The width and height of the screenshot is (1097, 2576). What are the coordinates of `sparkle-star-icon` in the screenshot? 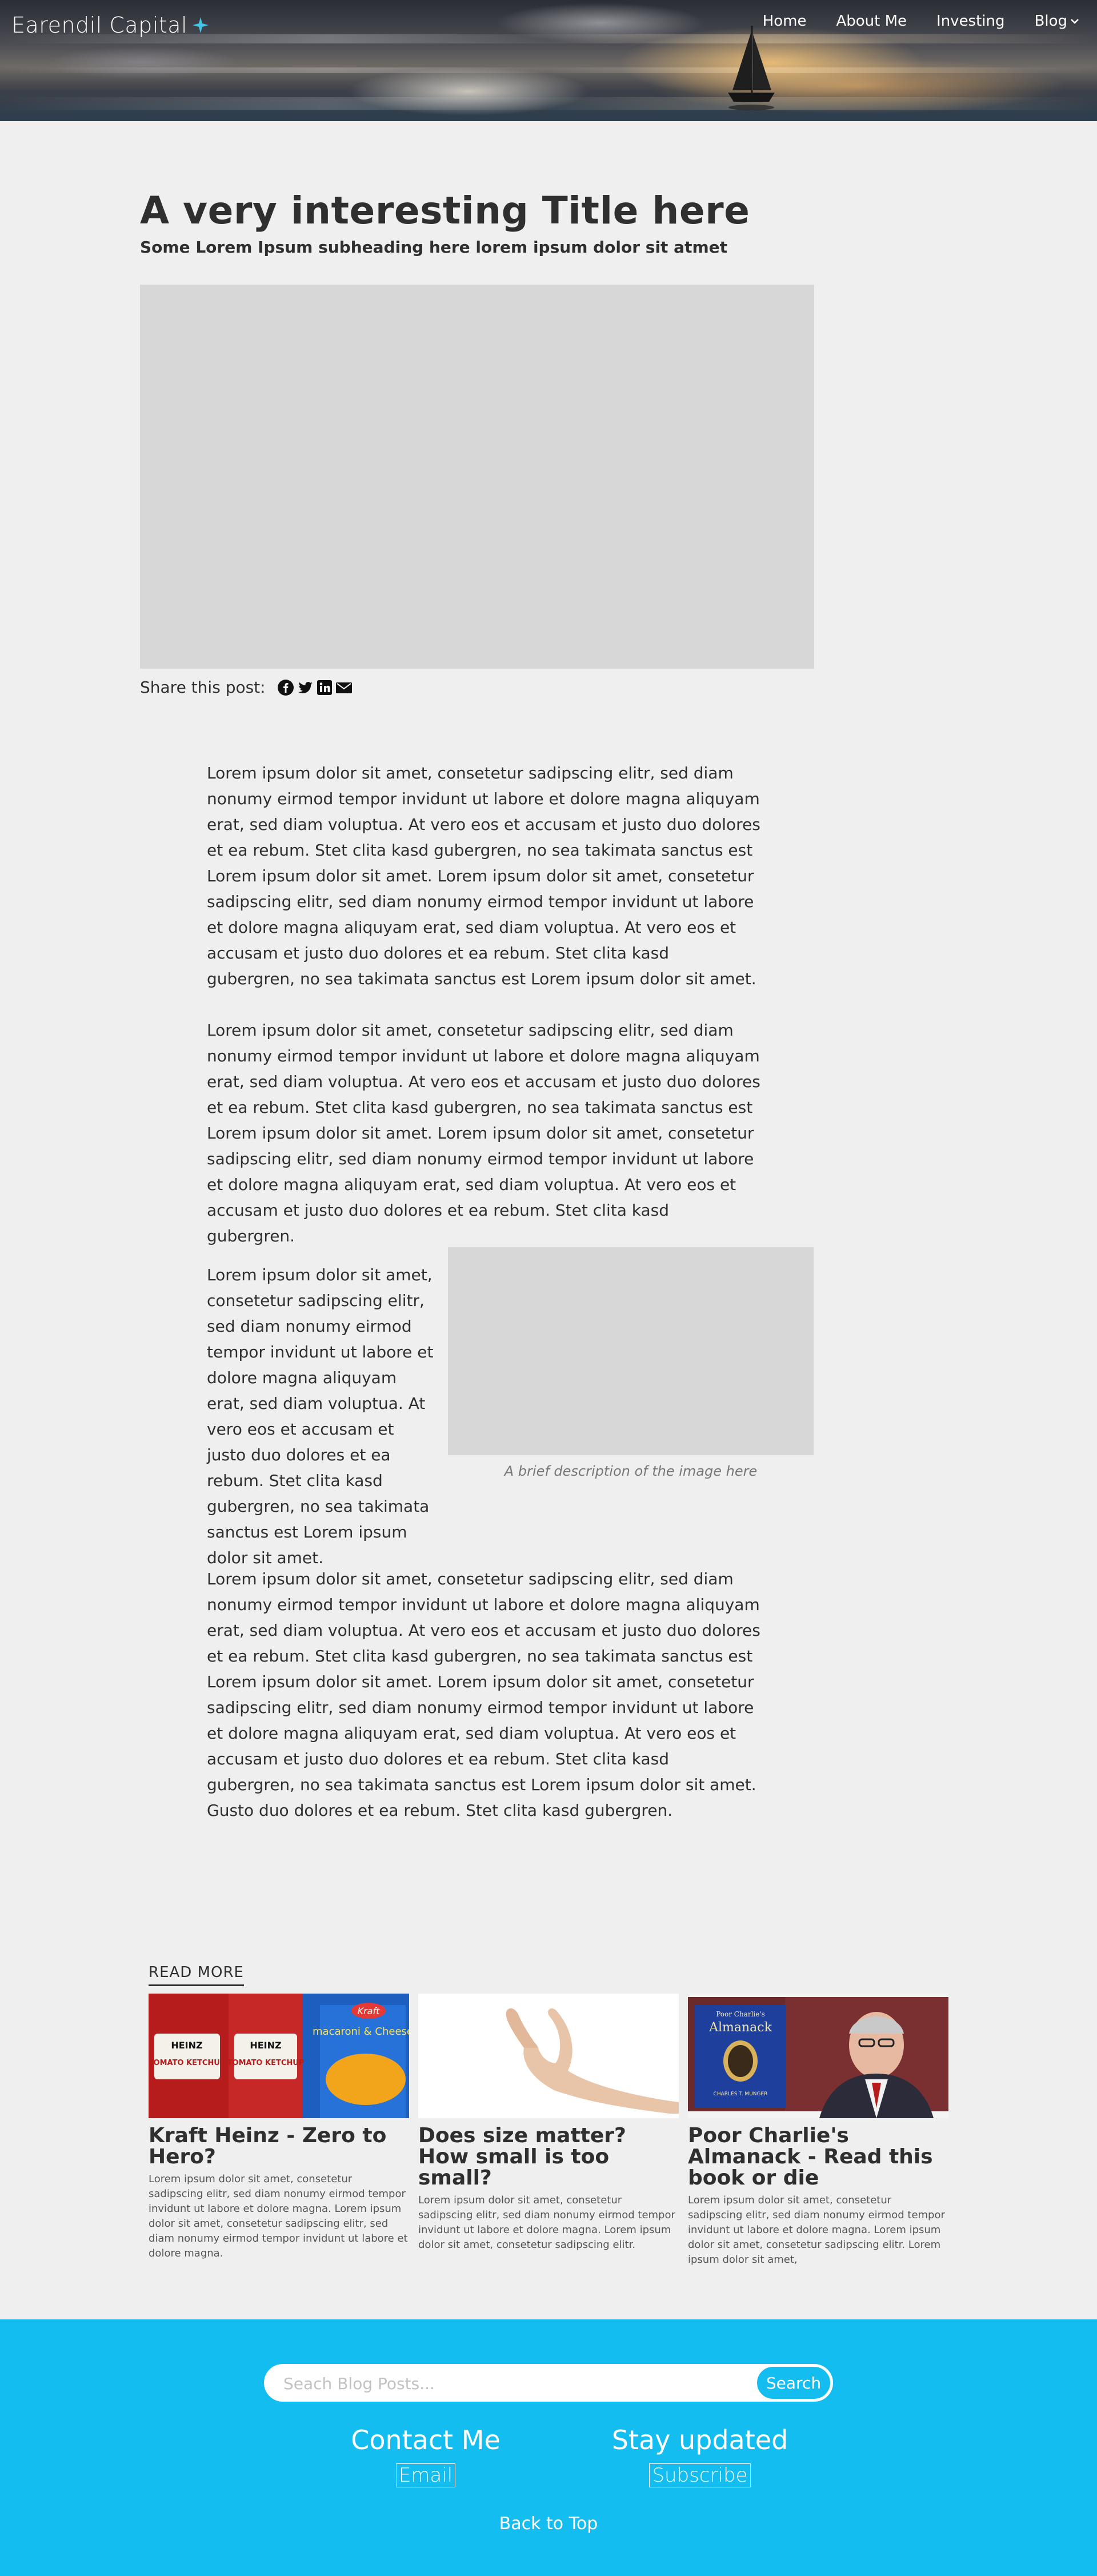 It's located at (201, 25).